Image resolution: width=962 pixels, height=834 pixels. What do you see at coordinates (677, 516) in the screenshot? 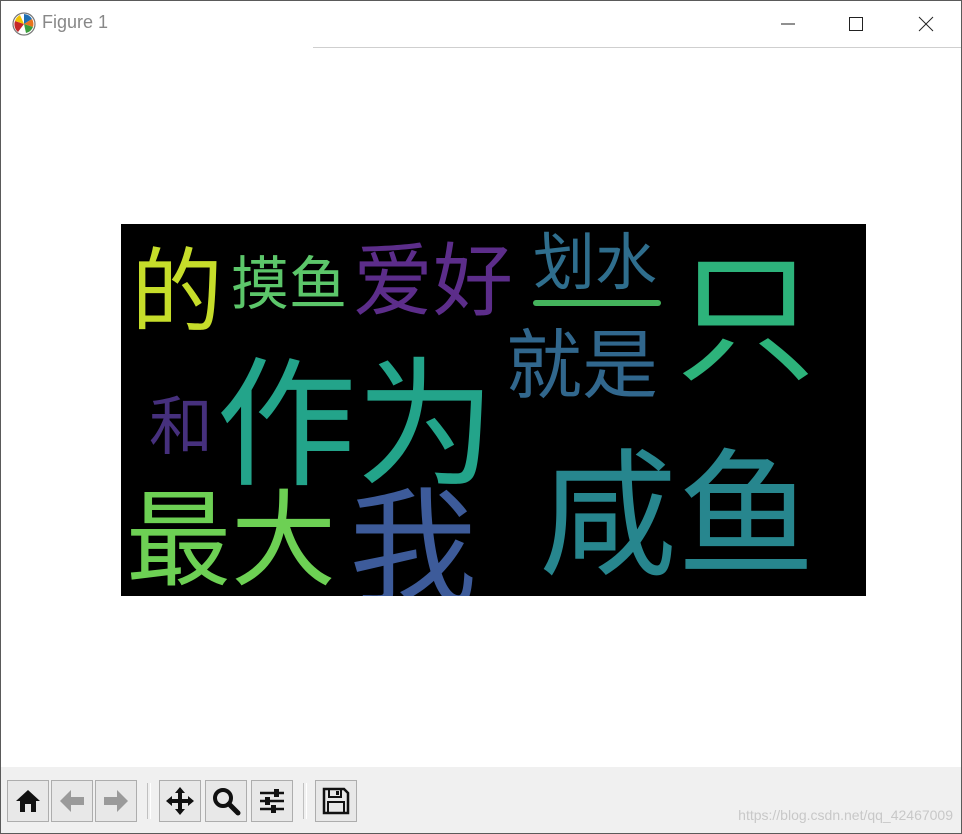
I see `word-cloud-word: 咸鱼` at bounding box center [677, 516].